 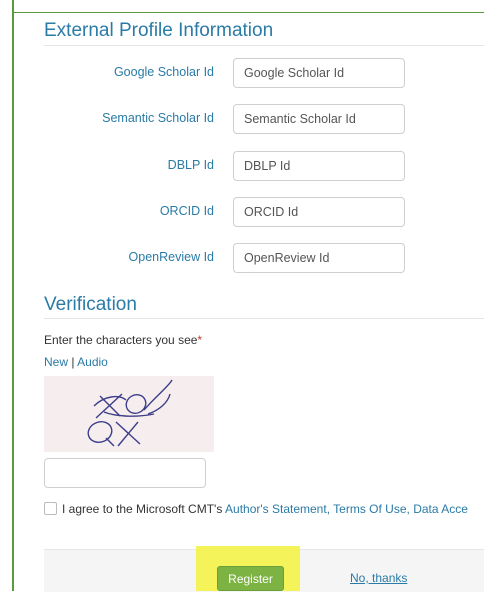 I want to click on captcha-prompt-text: Enter the characters you see, so click(x=121, y=340).